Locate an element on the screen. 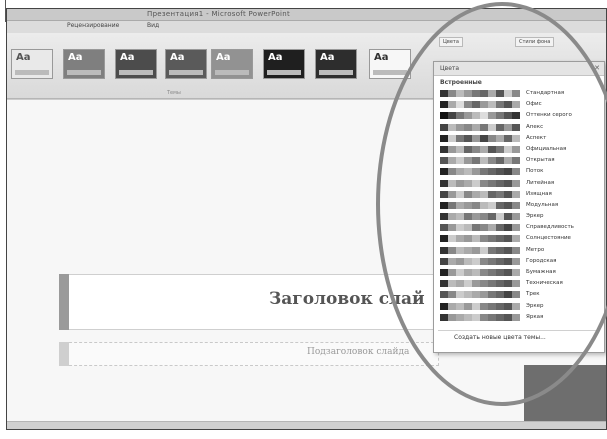 The height and width of the screenshot is (439, 607). color-scheme-item: Модульная is located at coordinates (519, 205).